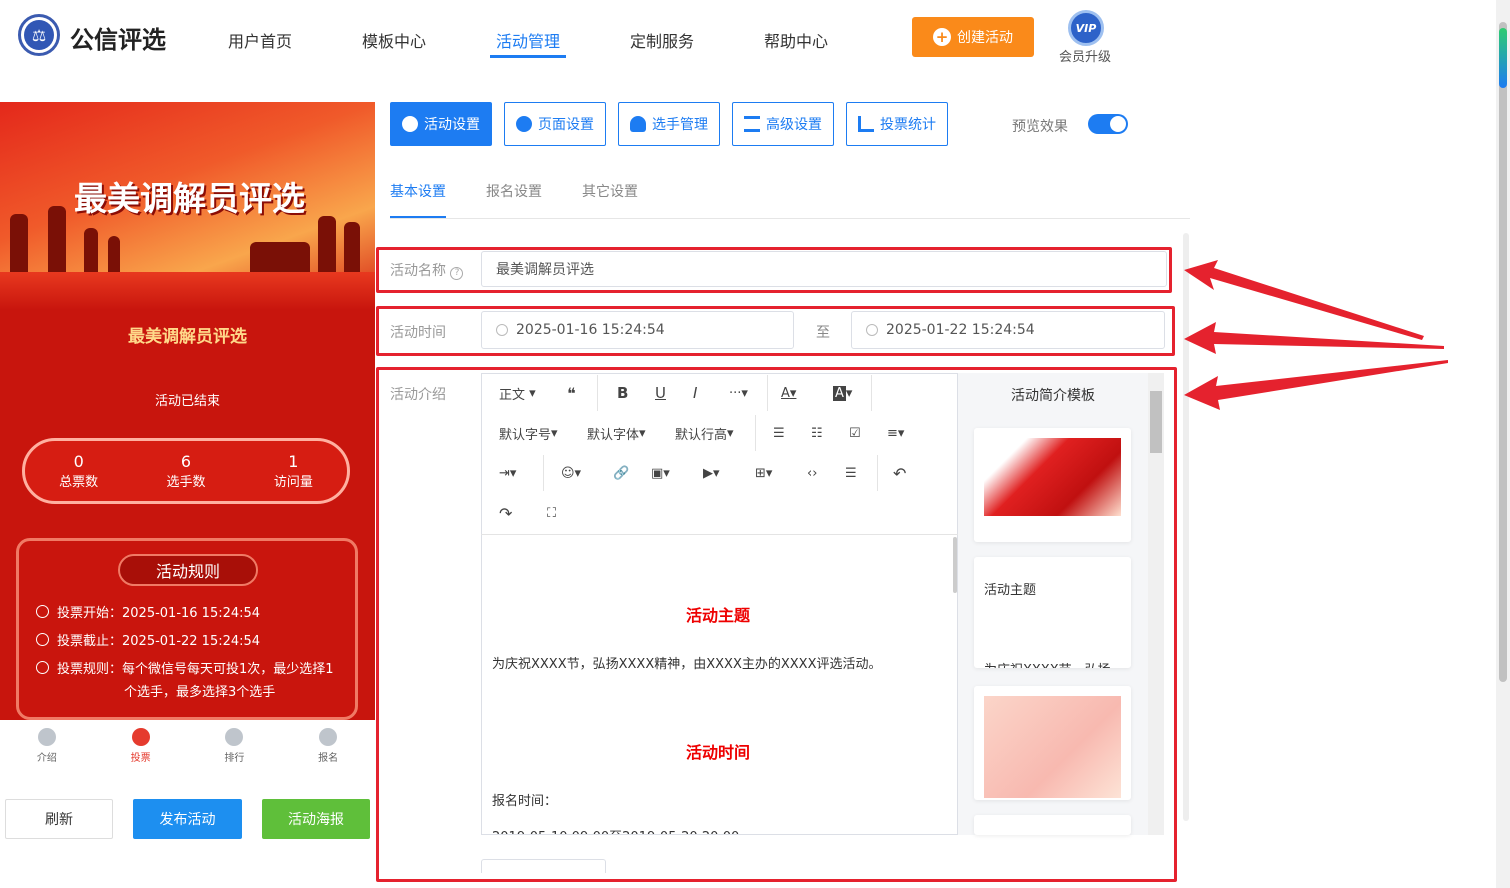 Image resolution: width=1510 pixels, height=888 pixels. What do you see at coordinates (528, 40) in the screenshot?
I see `nav-activity-management: 活动管理` at bounding box center [528, 40].